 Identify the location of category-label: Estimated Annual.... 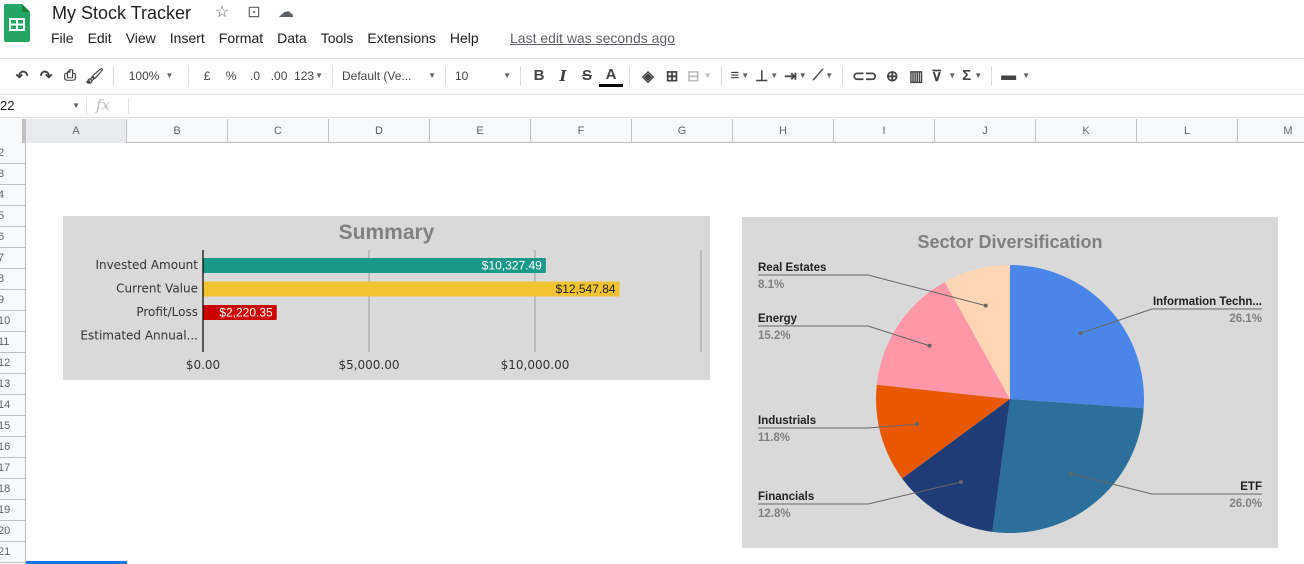
(139, 336).